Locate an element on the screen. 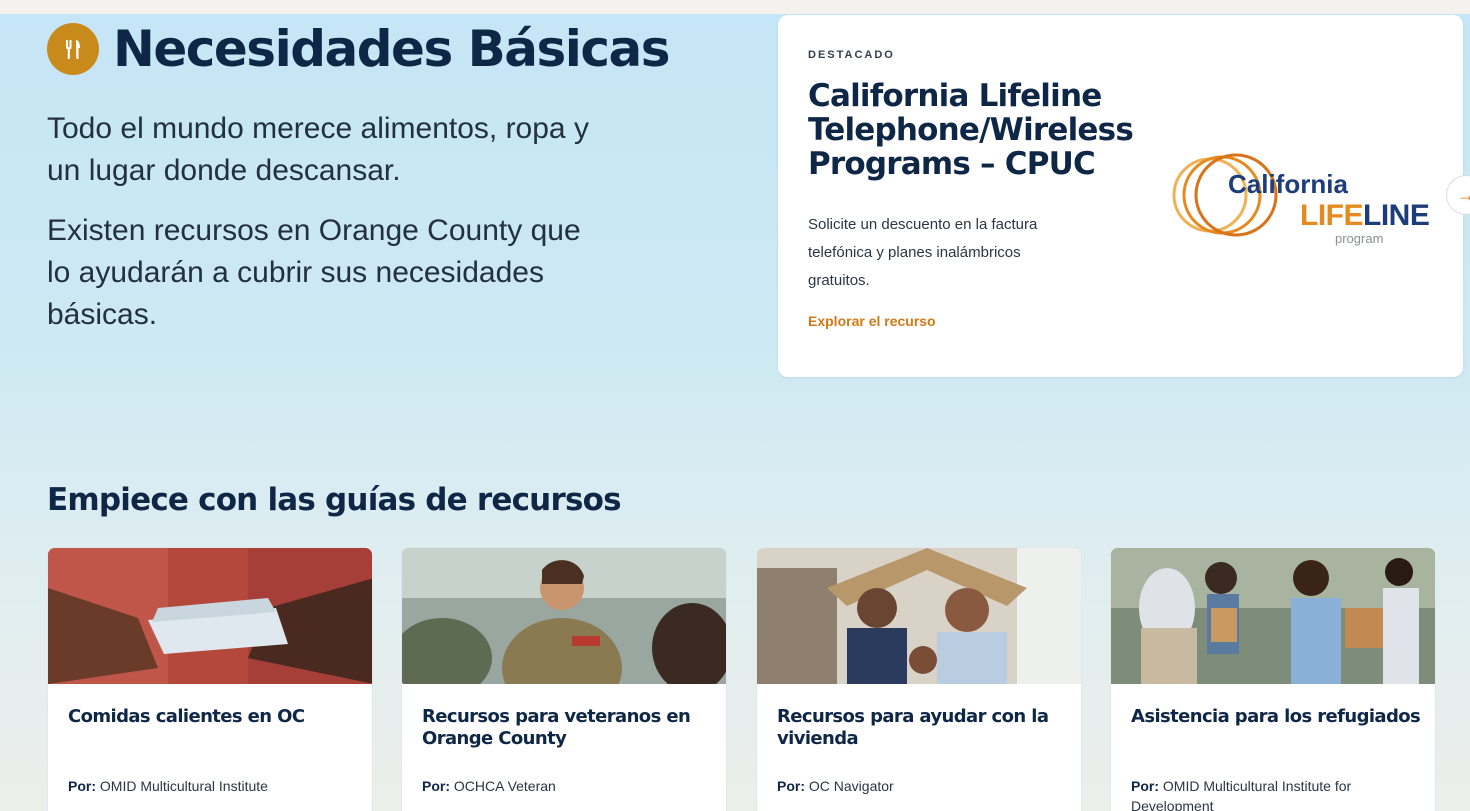  top-strip is located at coordinates (735, 7).